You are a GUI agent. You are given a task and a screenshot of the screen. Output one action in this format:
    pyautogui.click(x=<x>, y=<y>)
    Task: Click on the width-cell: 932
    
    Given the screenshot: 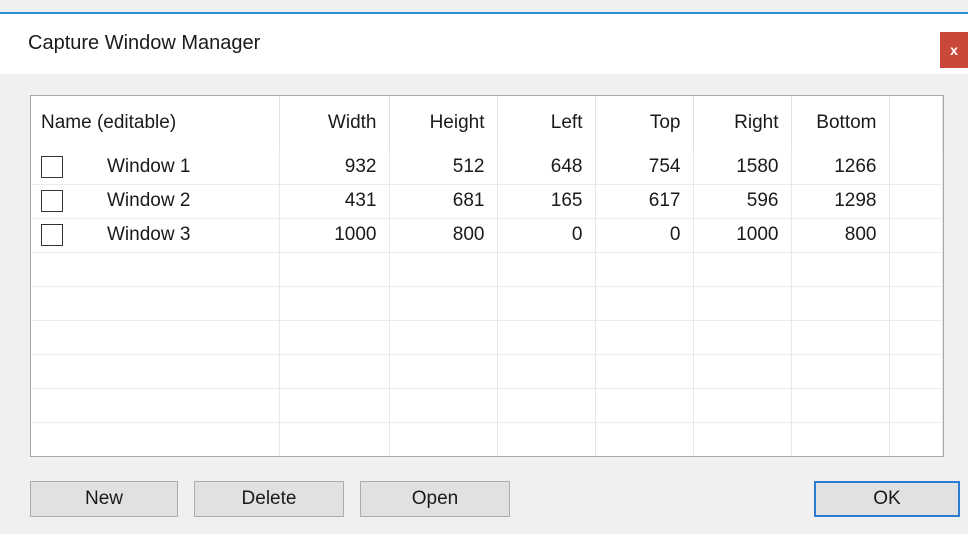 What is the action you would take?
    pyautogui.click(x=334, y=167)
    